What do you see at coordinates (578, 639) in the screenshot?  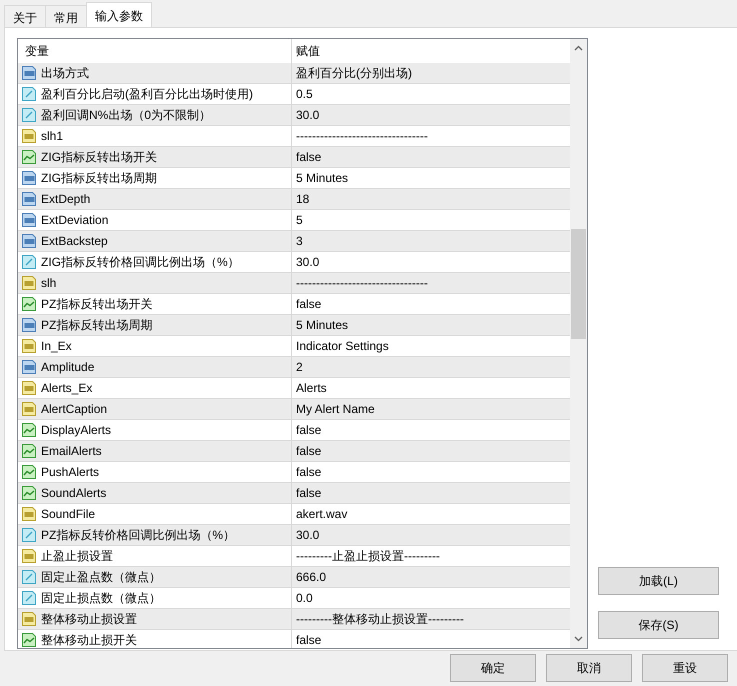 I see `scroll-down-icon` at bounding box center [578, 639].